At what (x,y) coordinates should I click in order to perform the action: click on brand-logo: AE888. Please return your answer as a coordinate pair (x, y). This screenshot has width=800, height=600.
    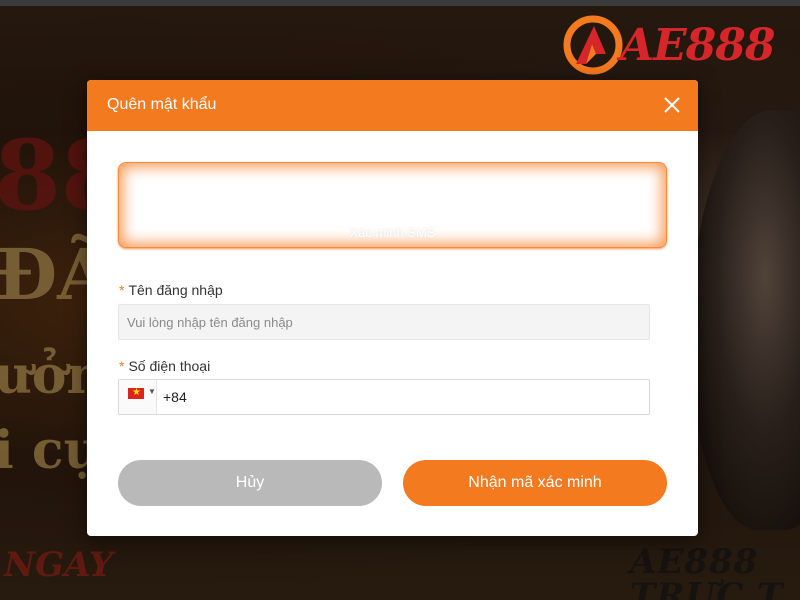
    Looking at the image, I should click on (677, 46).